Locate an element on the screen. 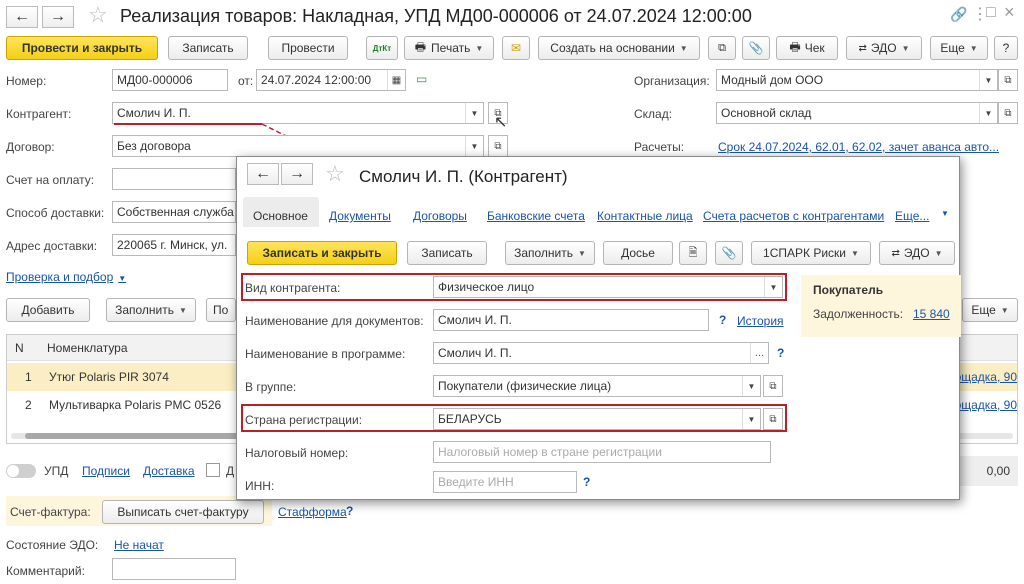 Image resolution: width=1024 pixels, height=584 pixels. scrollbar-thumb is located at coordinates (135, 436).